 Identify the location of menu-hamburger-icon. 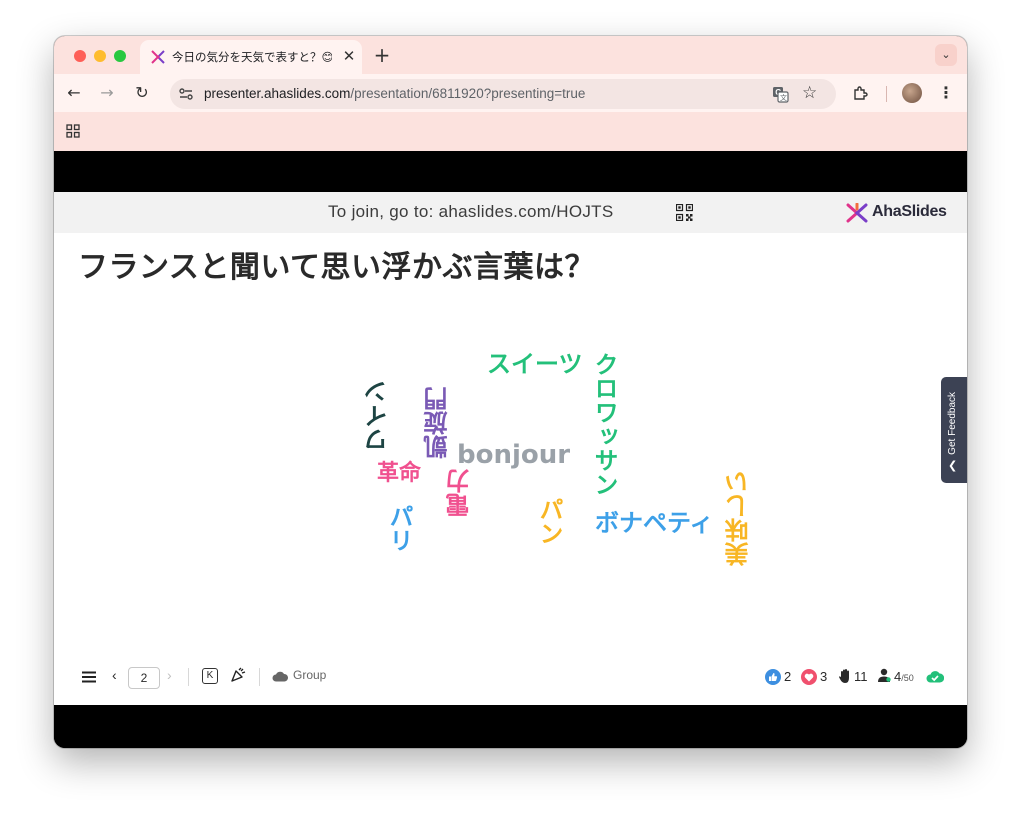
(89, 677).